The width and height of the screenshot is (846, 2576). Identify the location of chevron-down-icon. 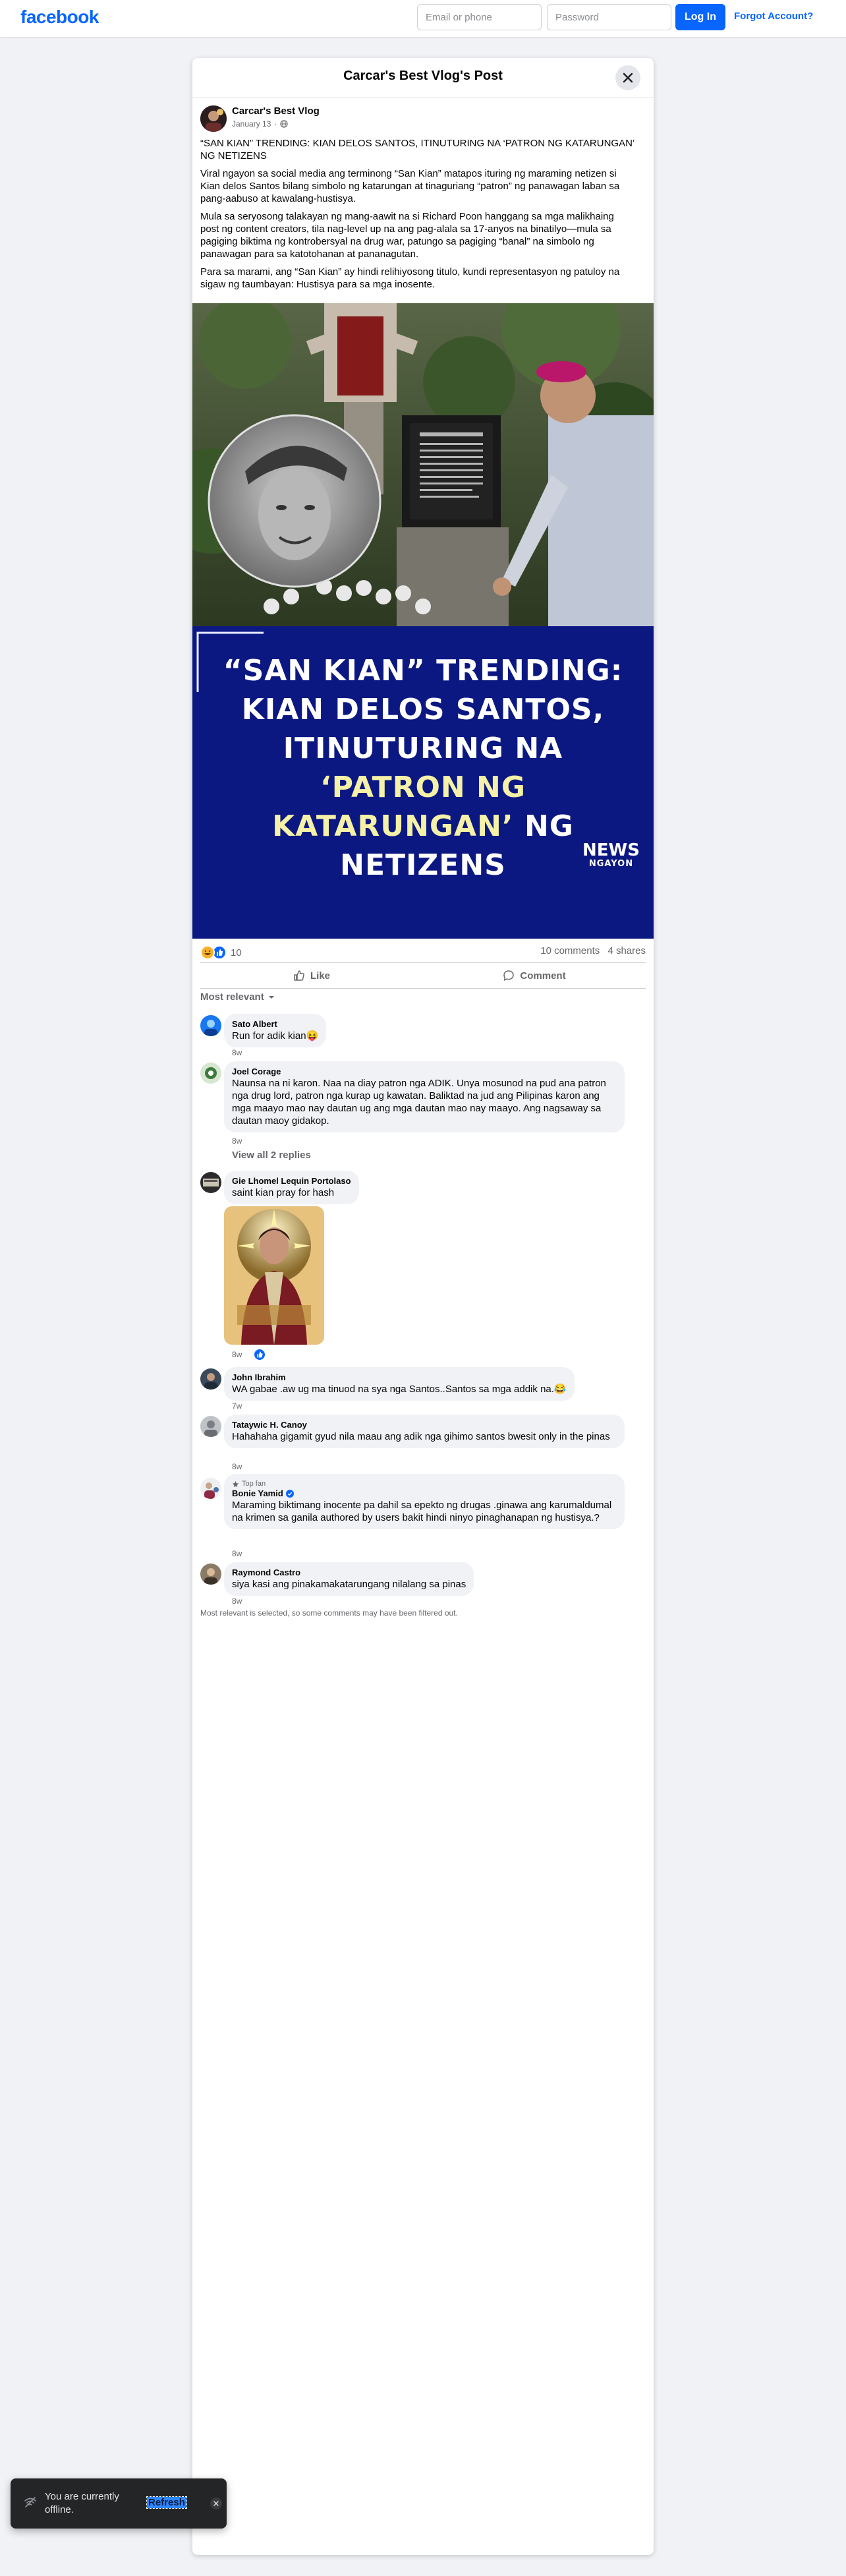
(271, 997).